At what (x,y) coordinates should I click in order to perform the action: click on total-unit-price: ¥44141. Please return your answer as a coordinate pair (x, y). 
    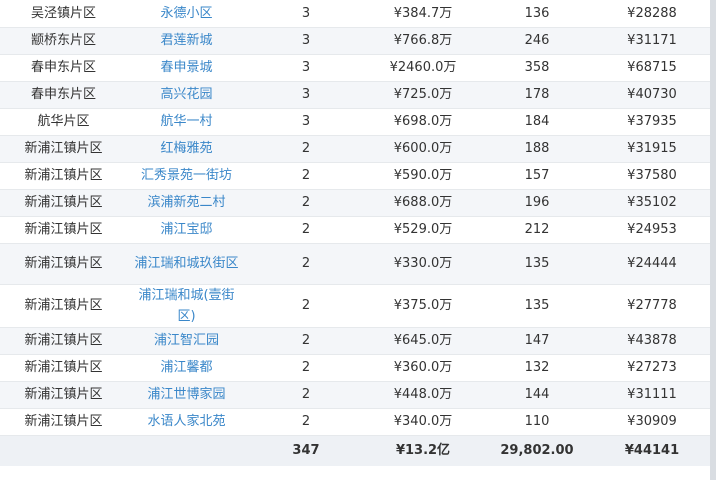
    Looking at the image, I should click on (652, 450).